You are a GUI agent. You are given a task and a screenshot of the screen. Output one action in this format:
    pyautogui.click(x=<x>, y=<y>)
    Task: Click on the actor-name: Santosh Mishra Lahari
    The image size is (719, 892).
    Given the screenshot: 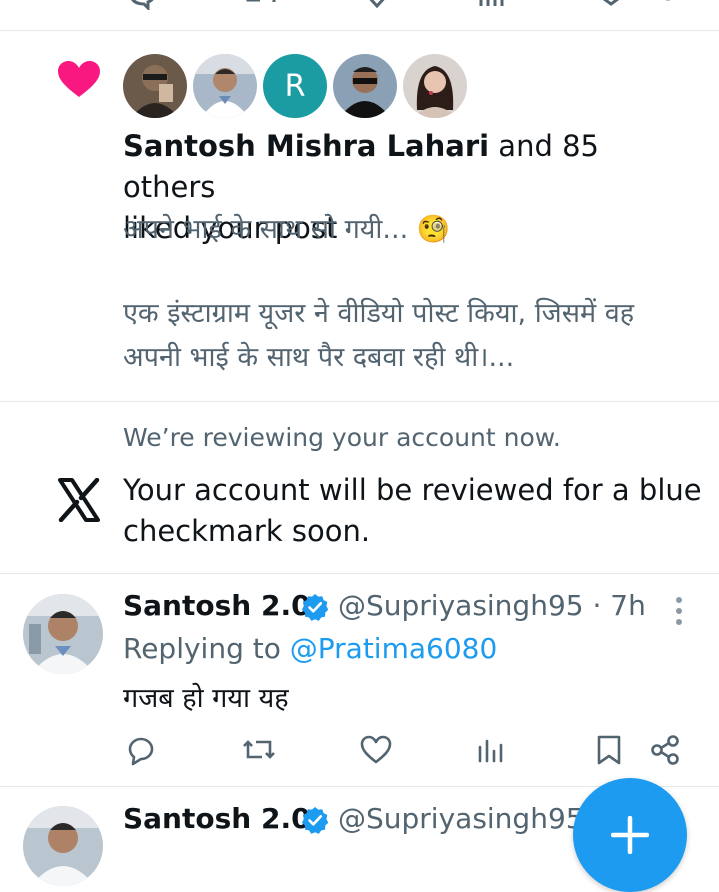 What is the action you would take?
    pyautogui.click(x=306, y=146)
    